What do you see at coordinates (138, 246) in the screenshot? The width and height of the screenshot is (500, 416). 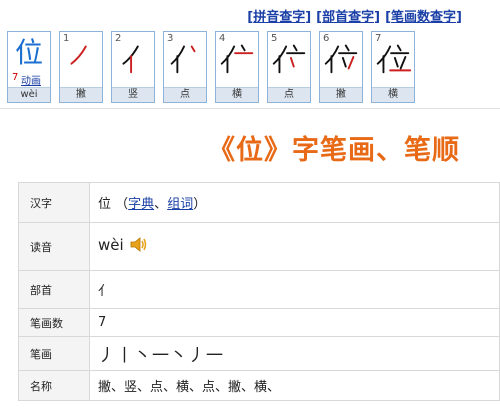 I see `speaker-icon` at bounding box center [138, 246].